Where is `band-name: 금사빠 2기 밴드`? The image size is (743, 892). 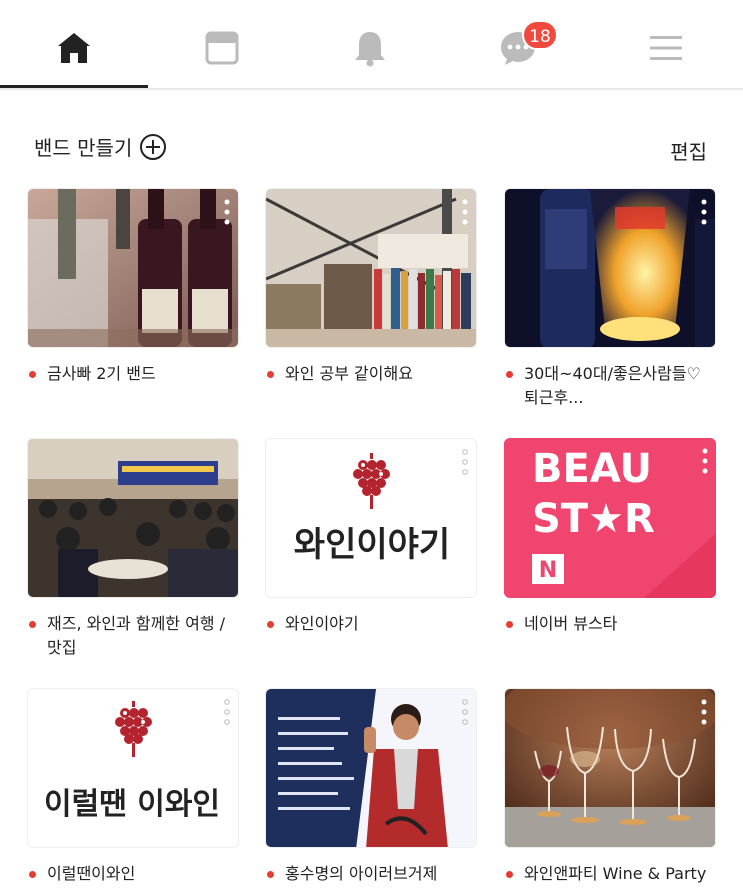
band-name: 금사빠 2기 밴드 is located at coordinates (133, 374).